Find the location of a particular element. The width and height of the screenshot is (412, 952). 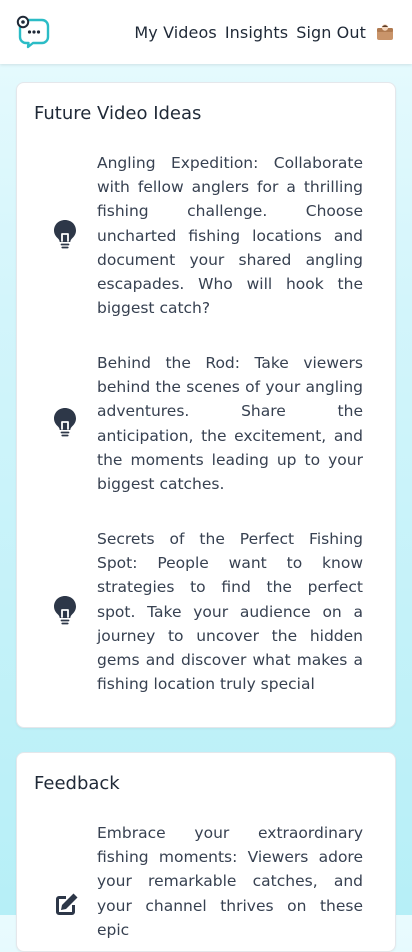

card-title: Feedback is located at coordinates (77, 783).